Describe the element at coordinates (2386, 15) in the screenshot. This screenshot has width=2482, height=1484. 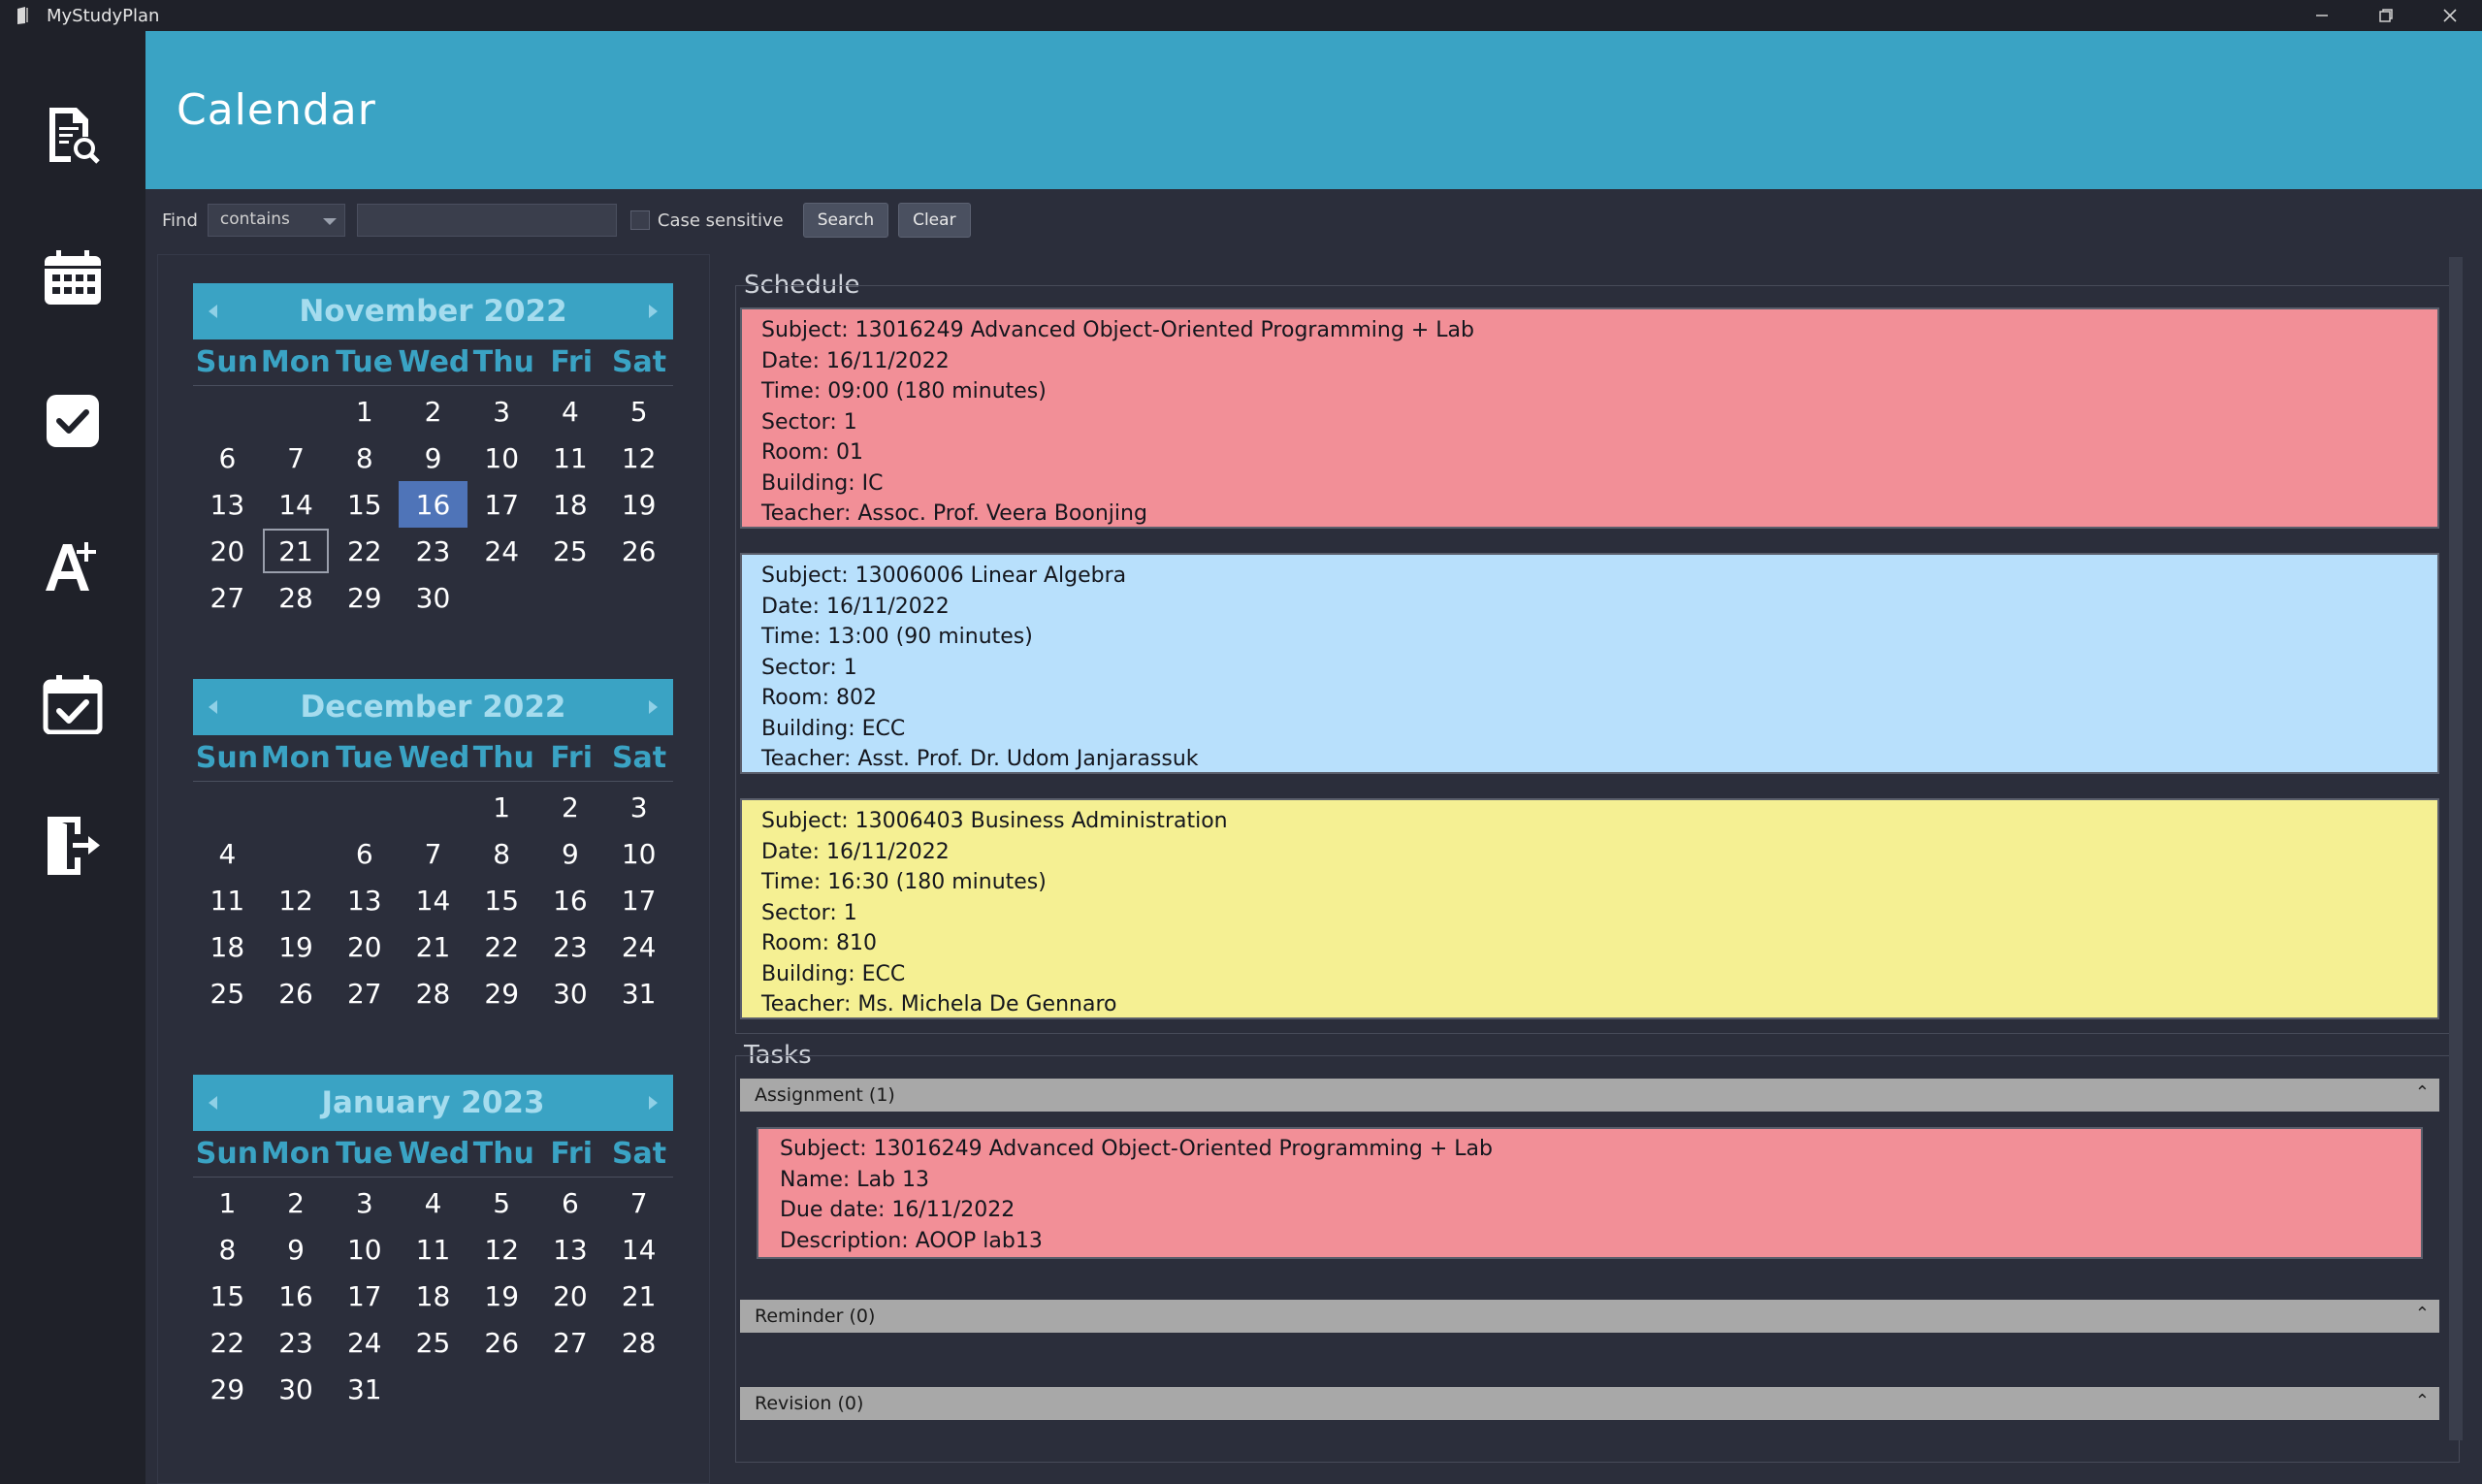
I see `restore-button` at that location.